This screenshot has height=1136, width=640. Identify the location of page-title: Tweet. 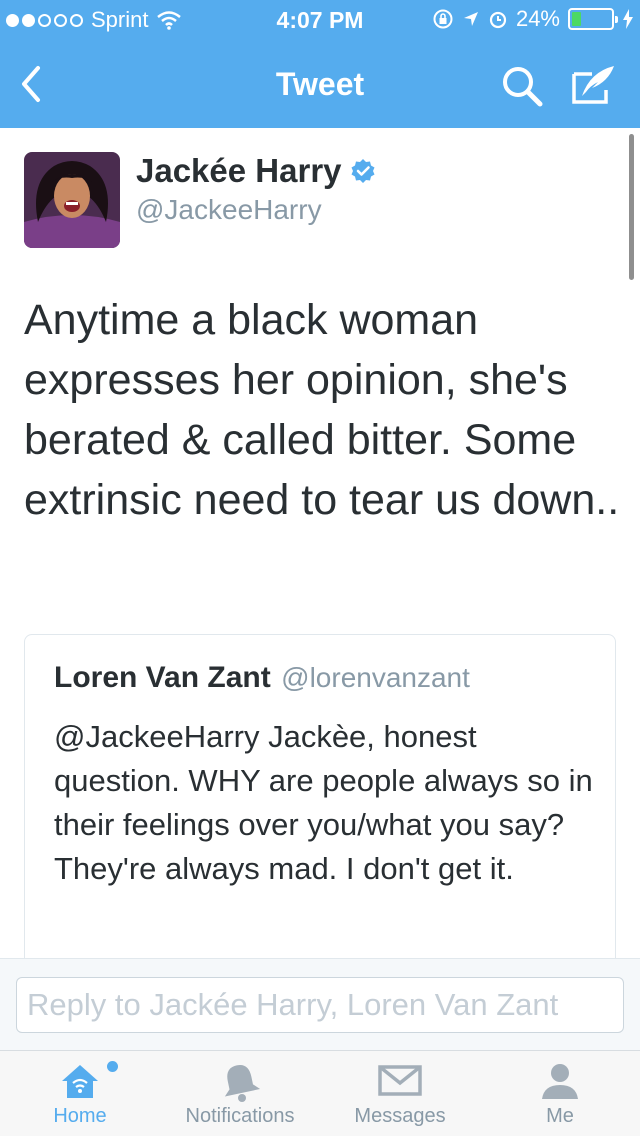
(320, 84).